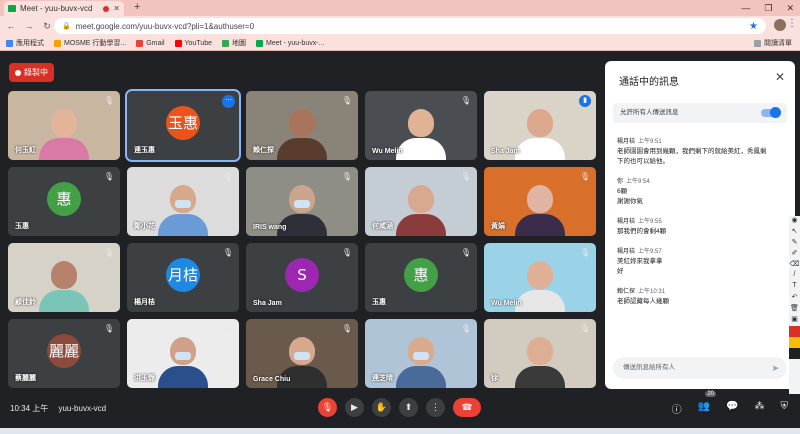 Image resolution: width=800 pixels, height=434 pixels. Describe the element at coordinates (540, 125) in the screenshot. I see `participant-tile: Sha Jam ▮` at that location.